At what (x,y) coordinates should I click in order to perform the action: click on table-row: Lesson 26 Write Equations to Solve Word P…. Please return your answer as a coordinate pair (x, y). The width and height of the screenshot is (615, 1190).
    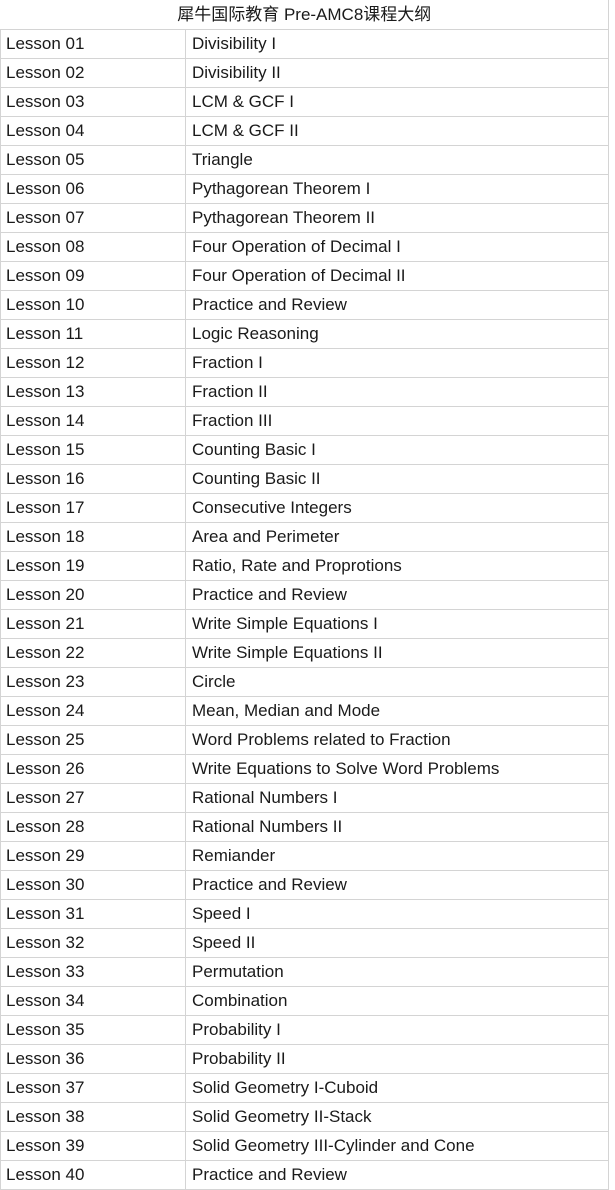
    Looking at the image, I should click on (304, 769).